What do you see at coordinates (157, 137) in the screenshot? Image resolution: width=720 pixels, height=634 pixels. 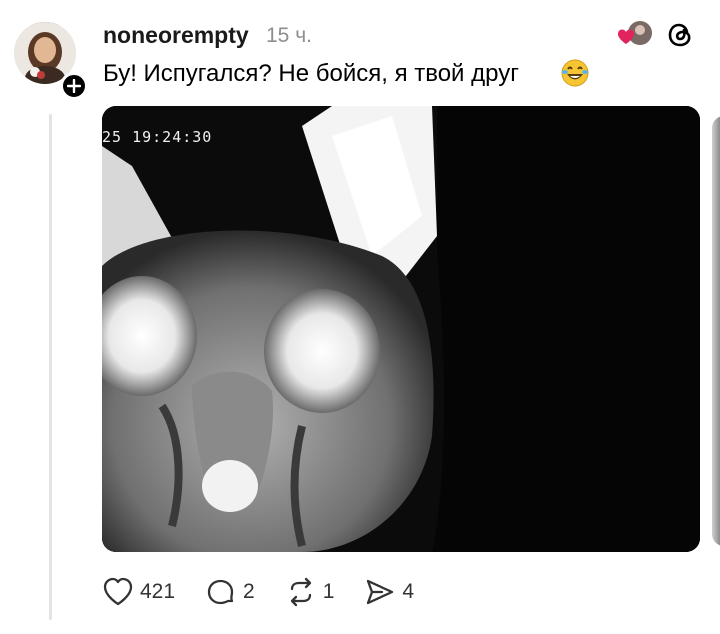 I see `video-timestamp-overlay: 25 19:24:30` at bounding box center [157, 137].